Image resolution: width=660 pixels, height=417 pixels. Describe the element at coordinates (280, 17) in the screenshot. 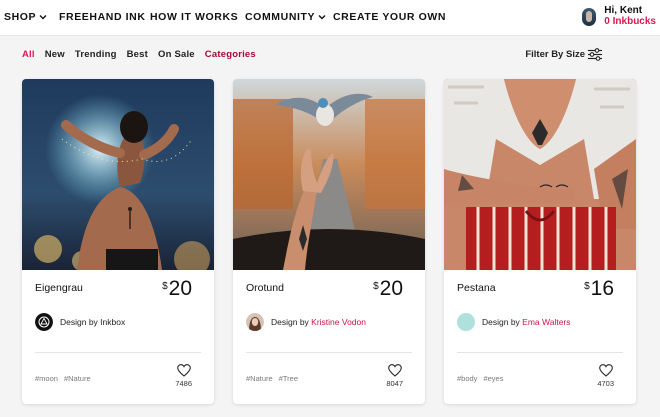

I see `nav-community-label: COMMUNITY` at that location.